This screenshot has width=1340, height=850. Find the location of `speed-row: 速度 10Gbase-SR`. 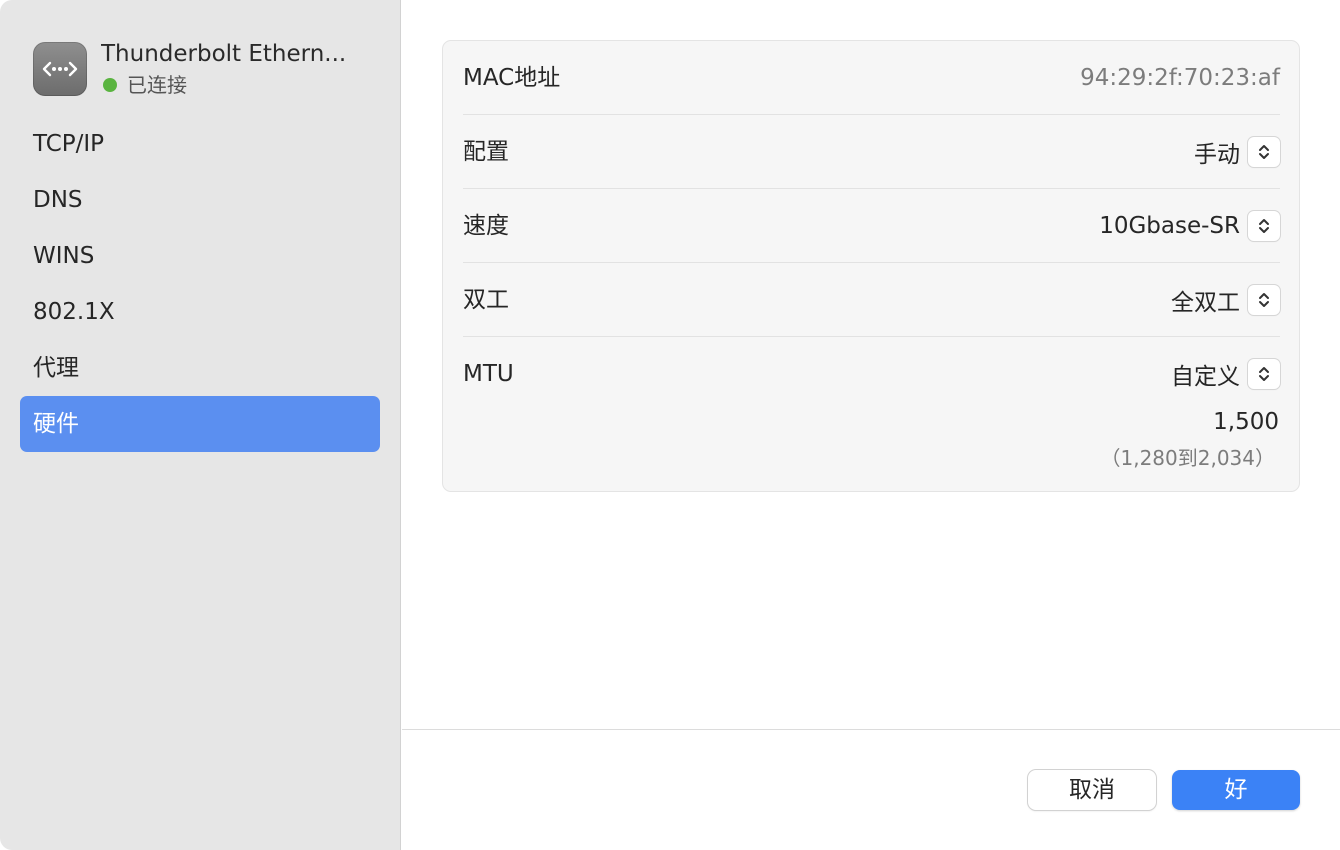

speed-row: 速度 10Gbase-SR is located at coordinates (871, 226).